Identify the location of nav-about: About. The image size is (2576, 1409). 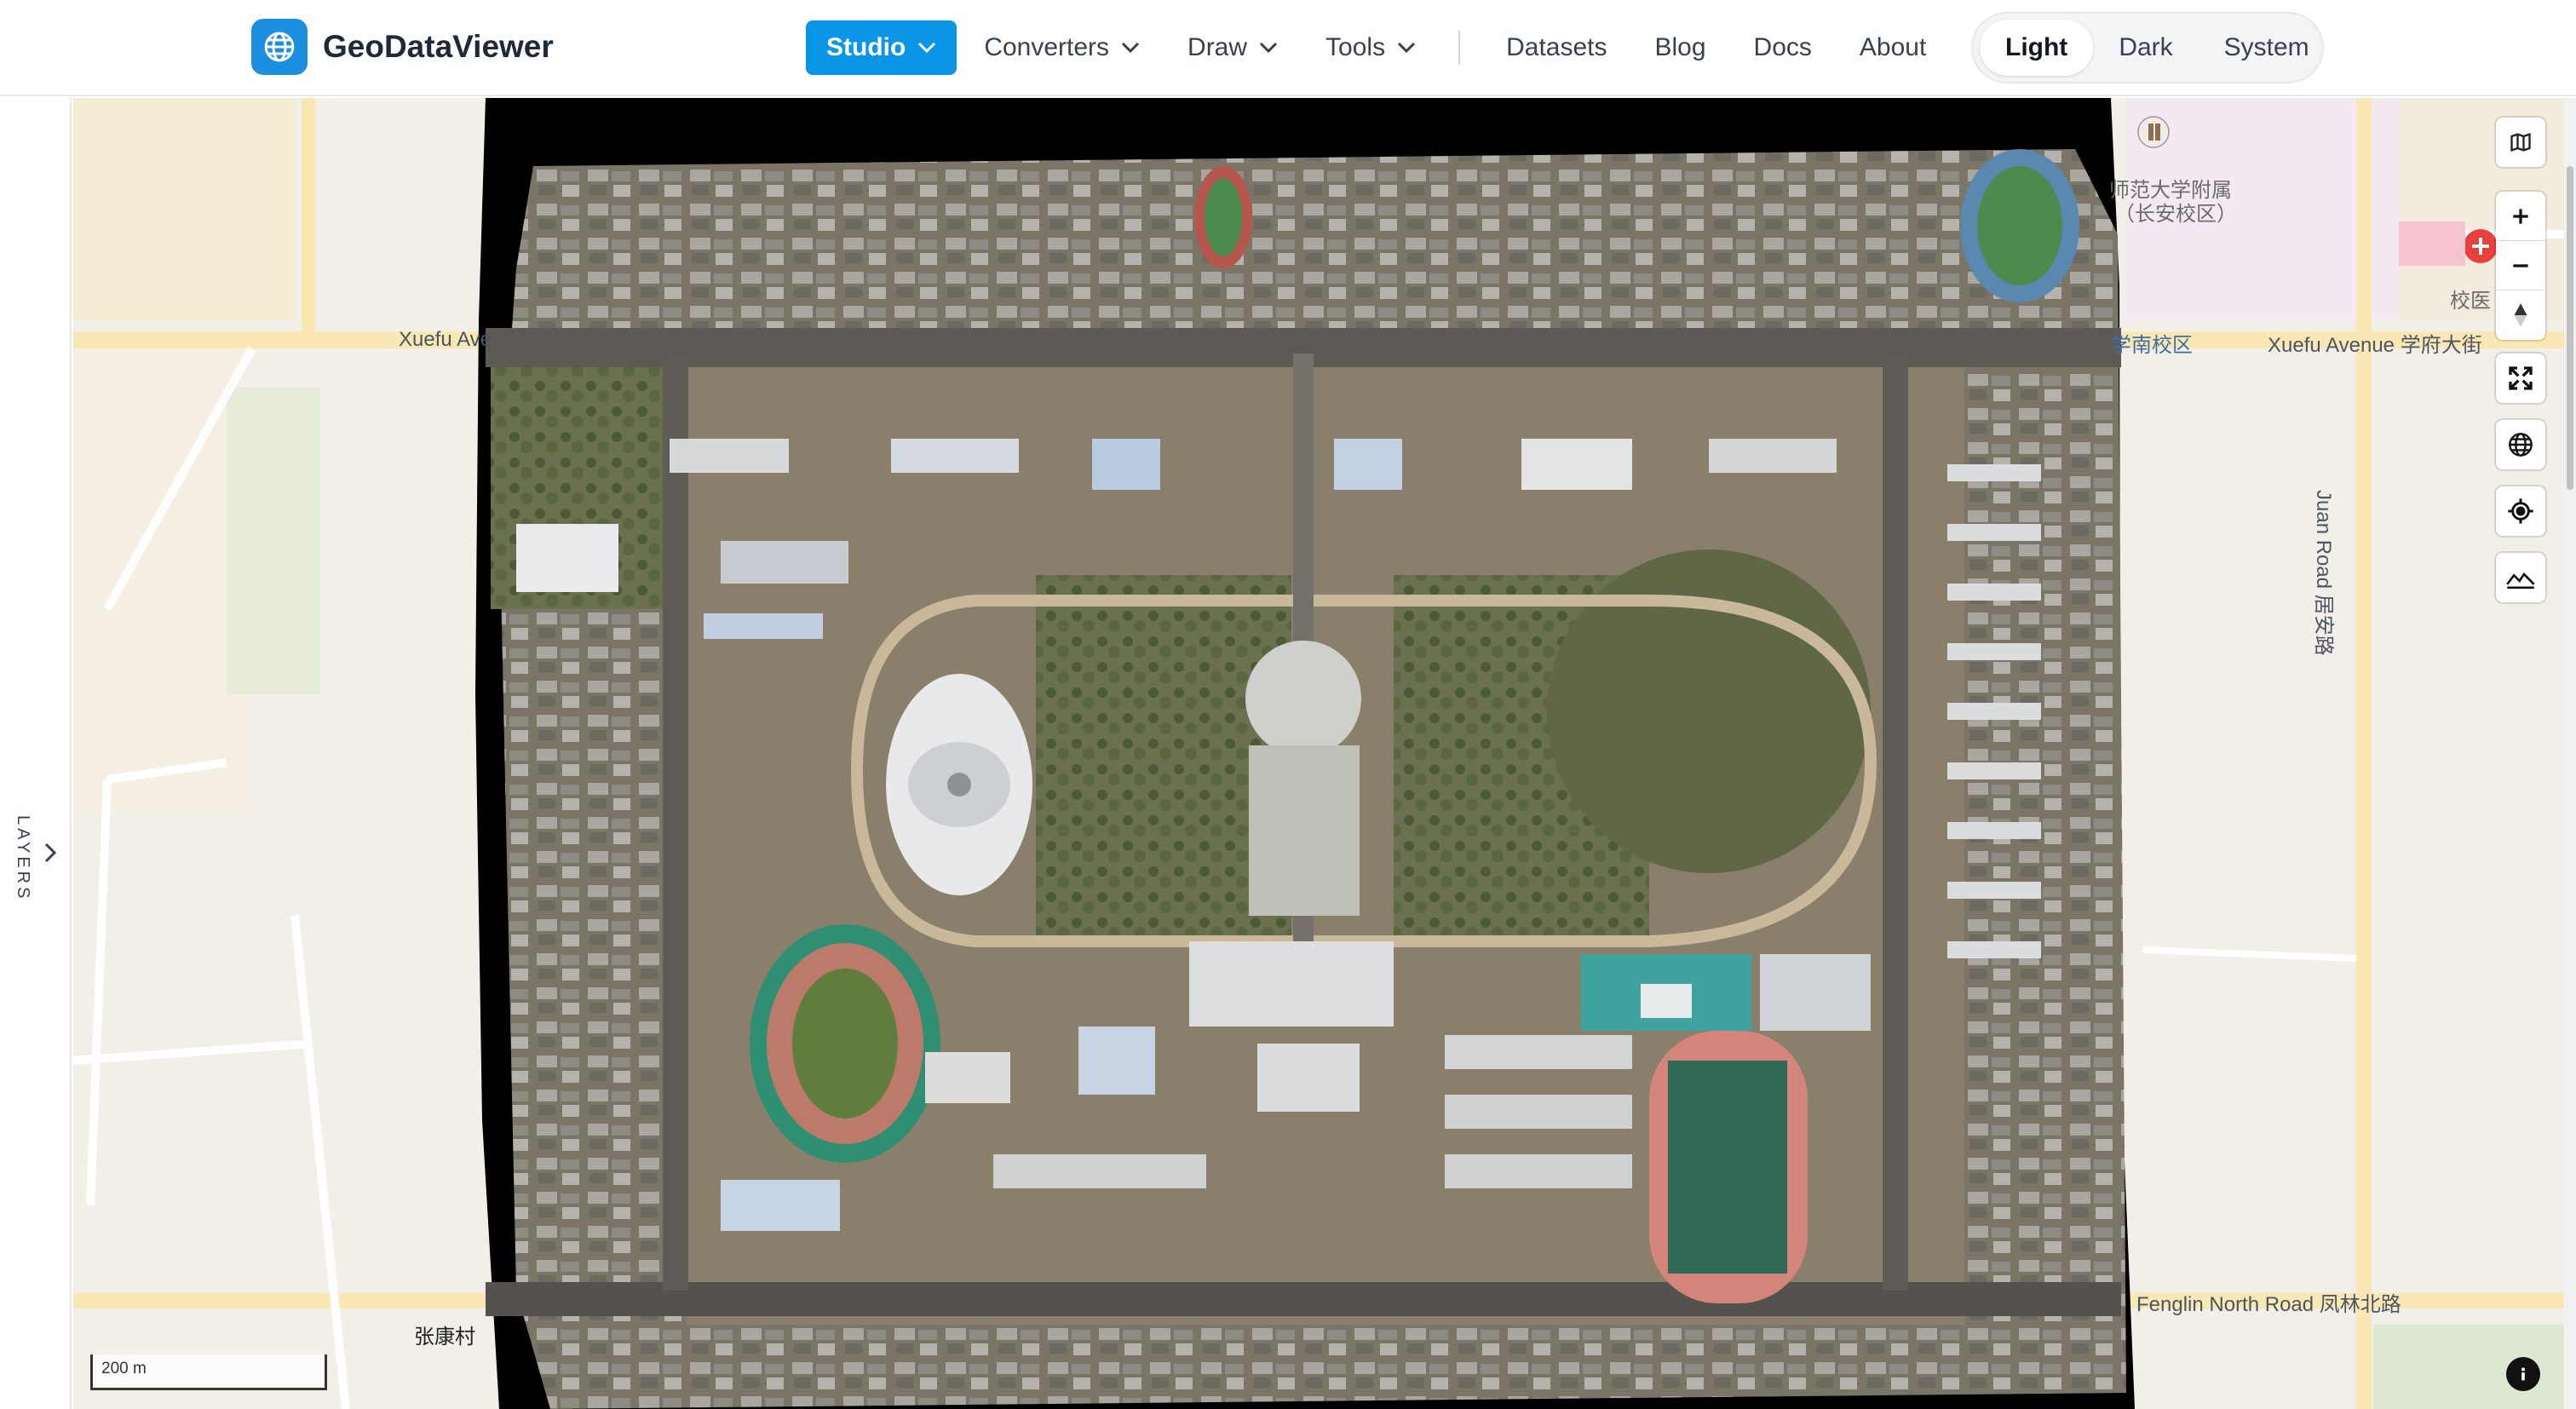
(1893, 47).